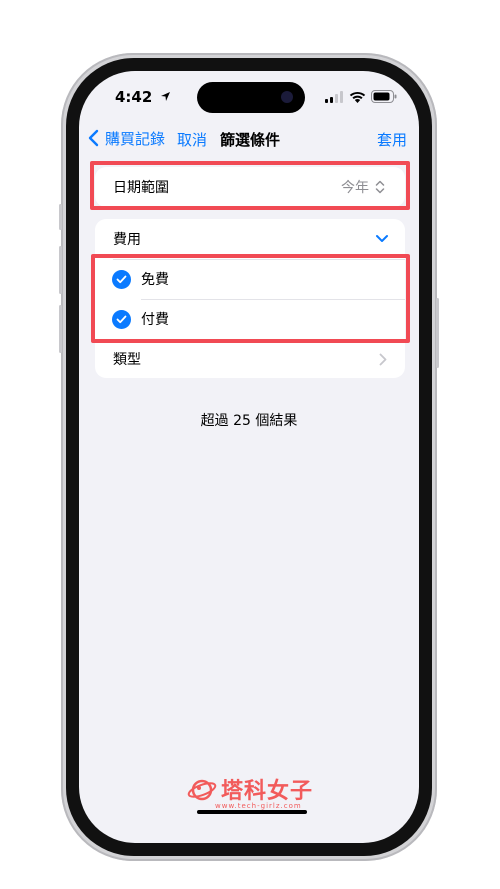 The height and width of the screenshot is (889, 500). Describe the element at coordinates (334, 97) in the screenshot. I see `cellular-signal-icon` at that location.